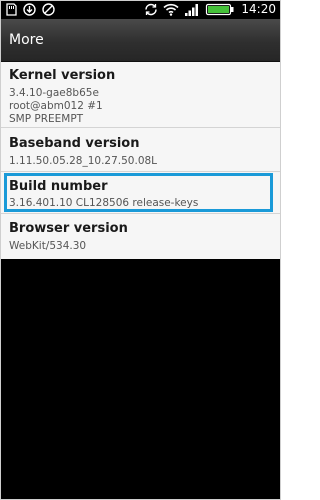  Describe the element at coordinates (68, 228) in the screenshot. I see `item-title: Browser version` at that location.